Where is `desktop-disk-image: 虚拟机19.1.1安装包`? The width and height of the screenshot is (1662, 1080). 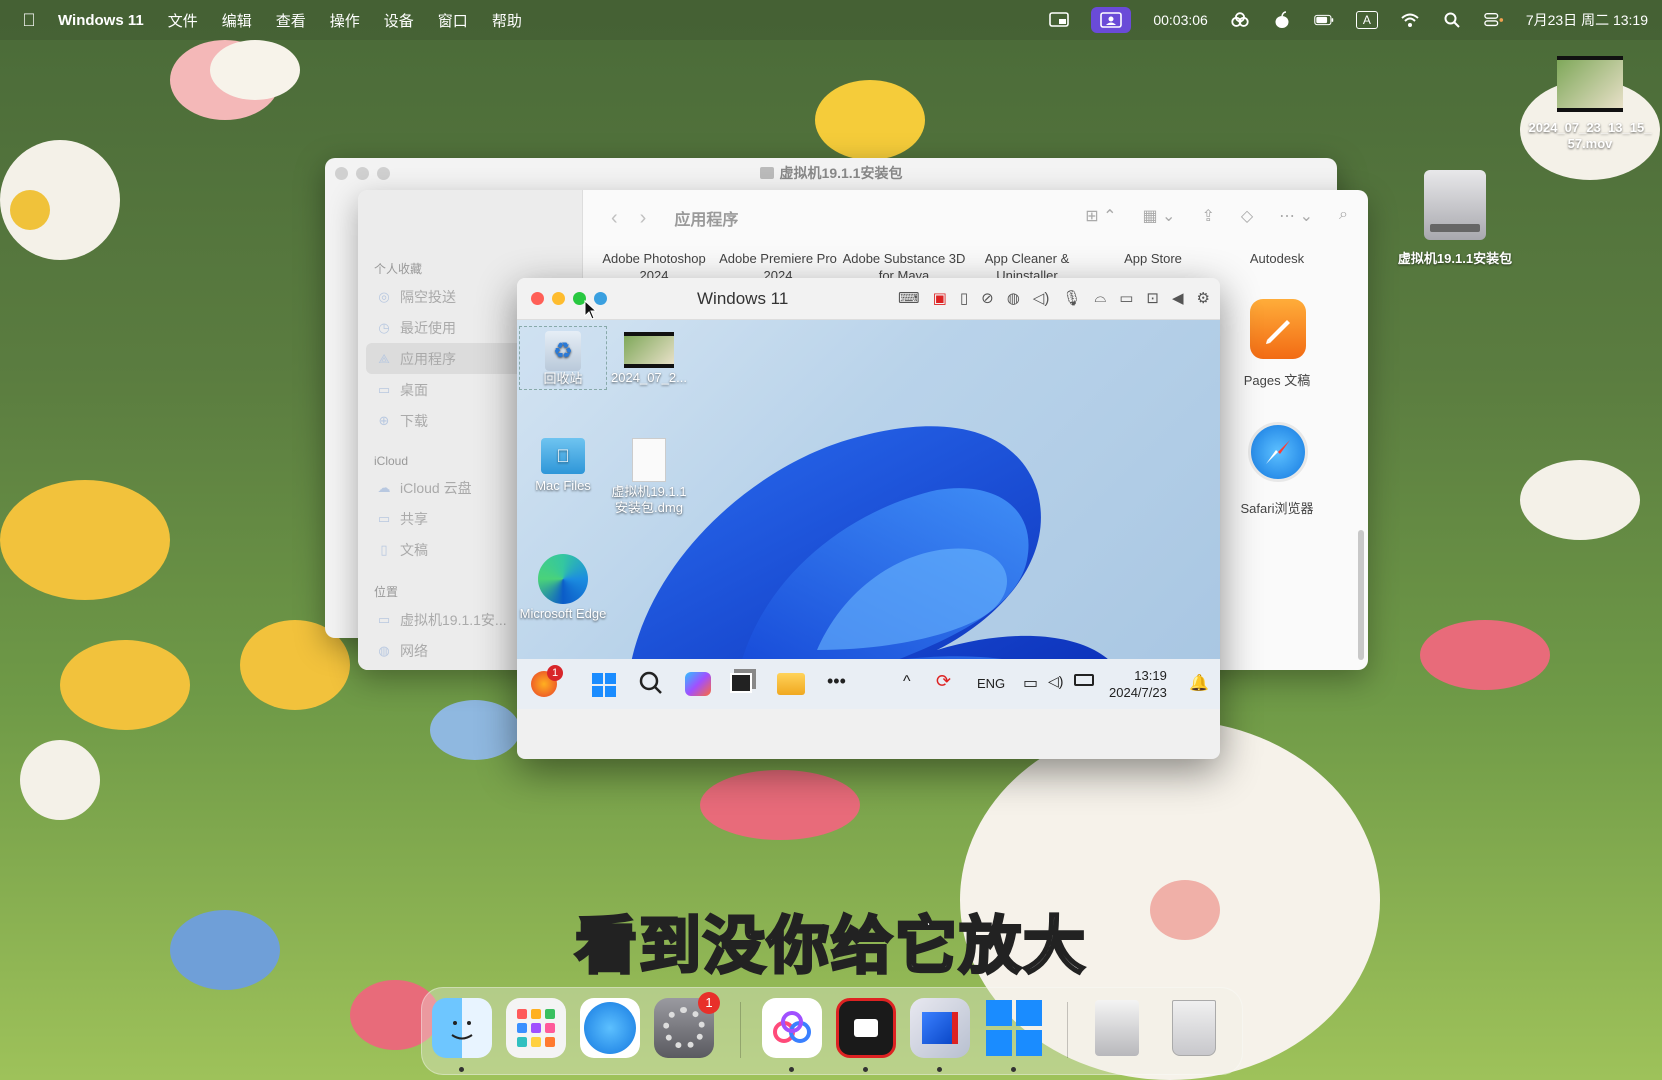
desktop-disk-image: 虚拟机19.1.1安装包 is located at coordinates (1455, 218).